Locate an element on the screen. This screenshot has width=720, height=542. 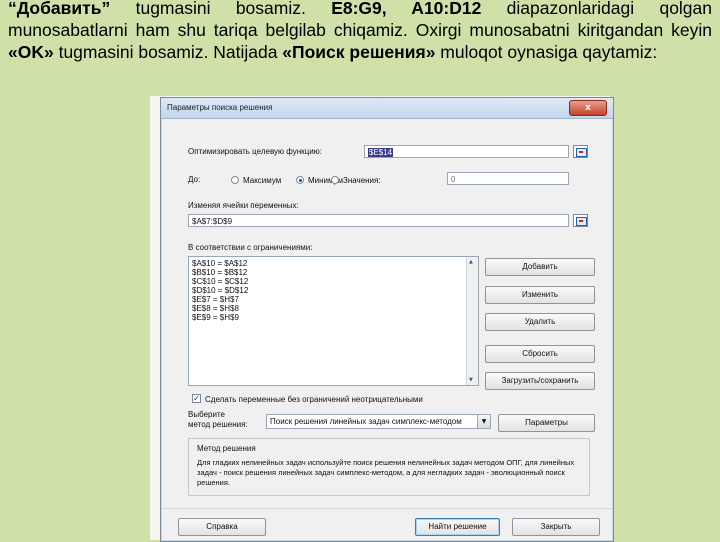
radio-min is located at coordinates (300, 180).